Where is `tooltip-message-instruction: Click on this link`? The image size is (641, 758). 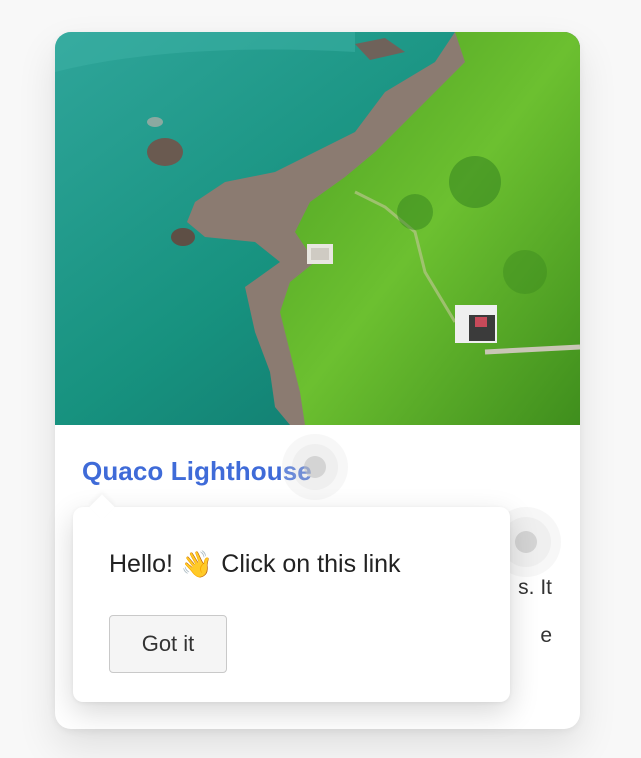 tooltip-message-instruction: Click on this link is located at coordinates (311, 564).